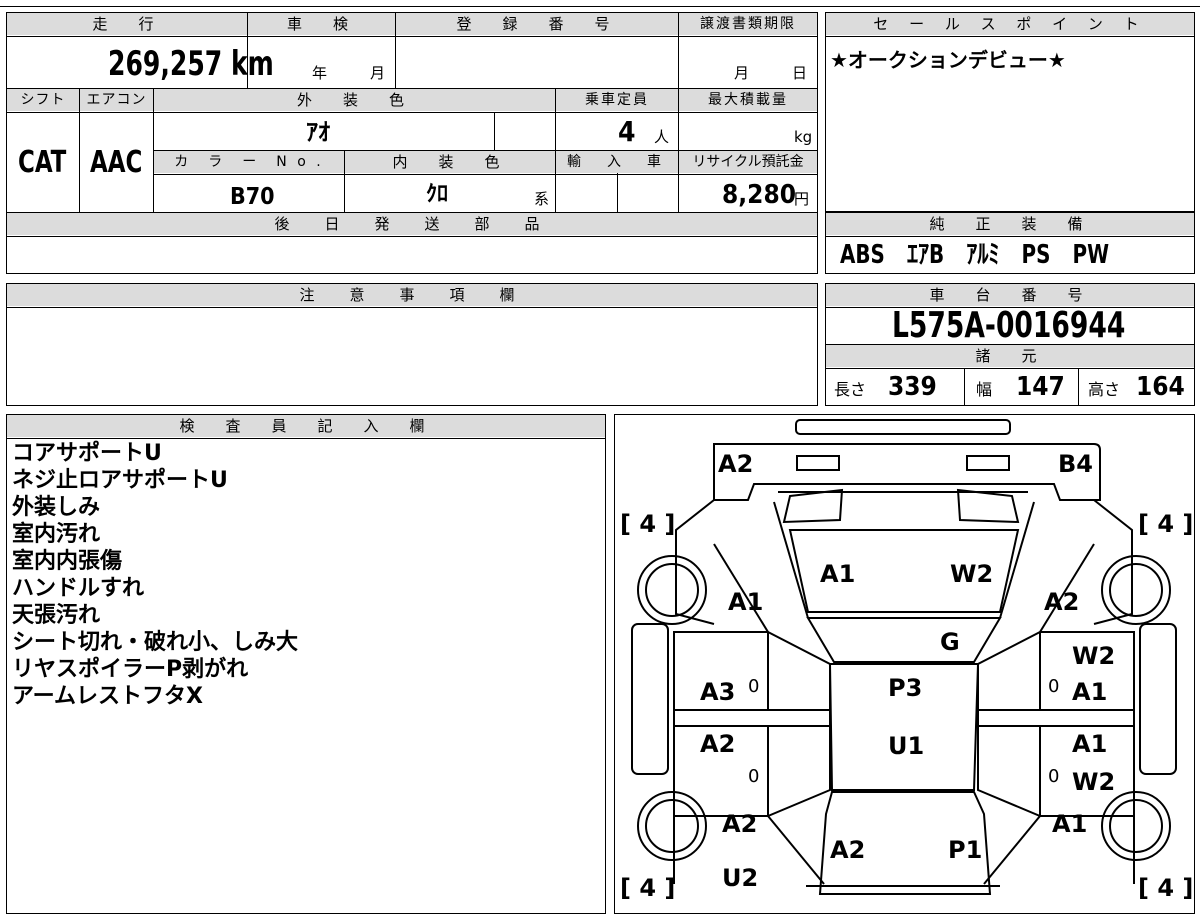 This screenshot has height=914, width=1200. I want to click on load-label: 最大積載量, so click(748, 100).